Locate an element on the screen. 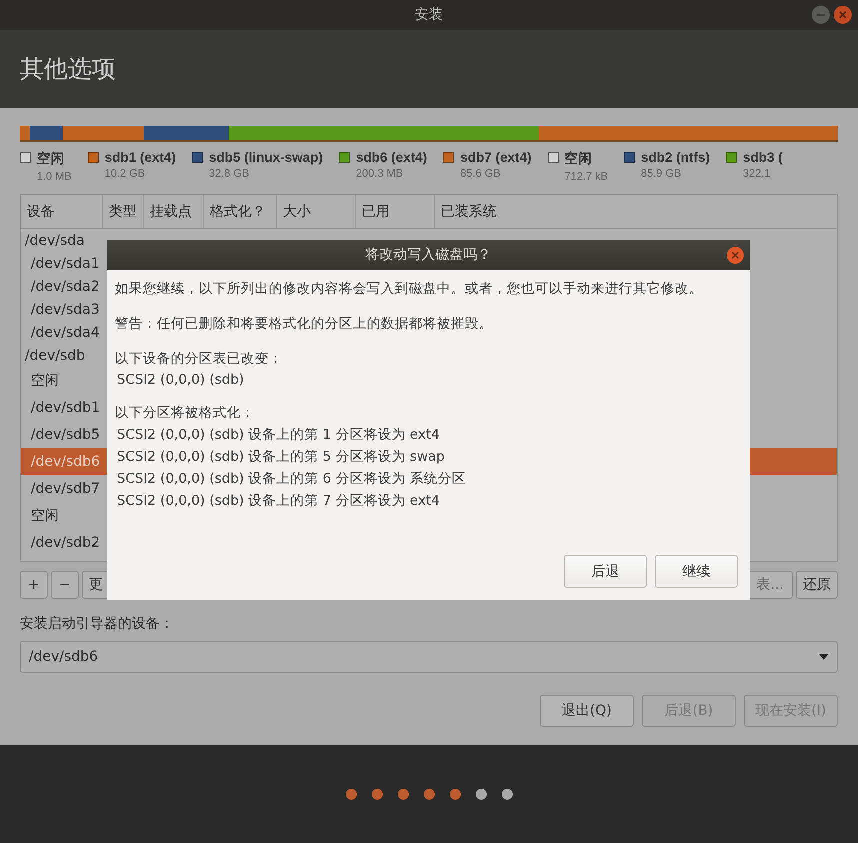  dropdown-arrow-icon is located at coordinates (824, 657).